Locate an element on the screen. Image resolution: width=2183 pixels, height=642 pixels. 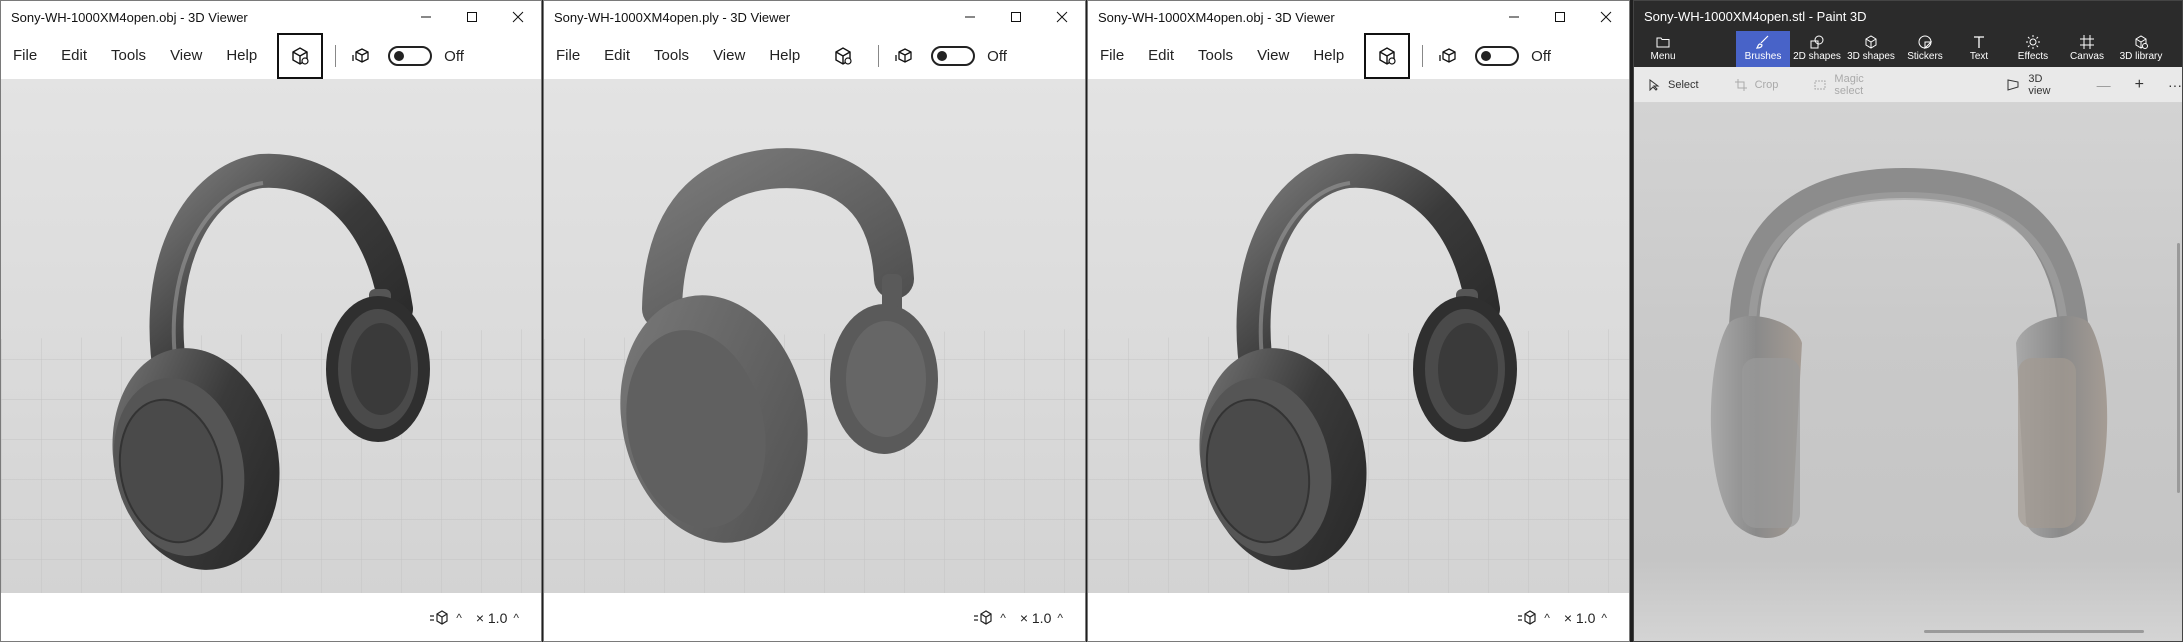
title-bar: Sony-WH-1000XM4open.ply - 3D Viewer is located at coordinates (814, 17).